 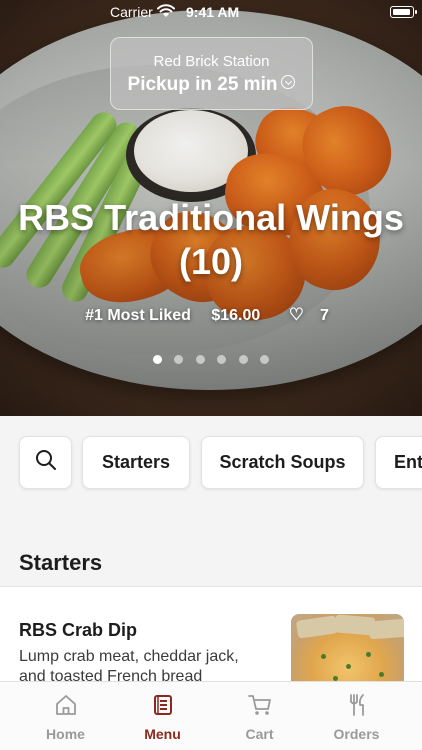 What do you see at coordinates (236, 315) in the screenshot?
I see `featured-item-price: $16.00` at bounding box center [236, 315].